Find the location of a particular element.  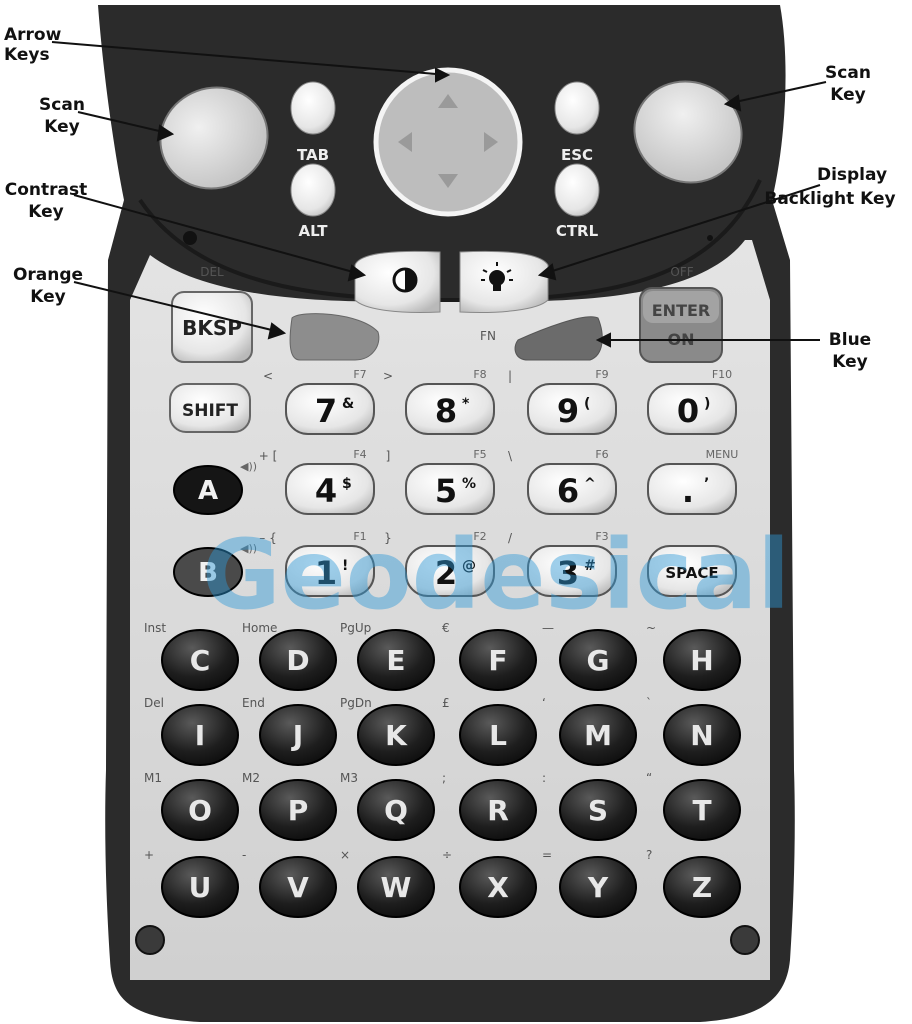

key-alt-label: ; is located at coordinates (444, 778).